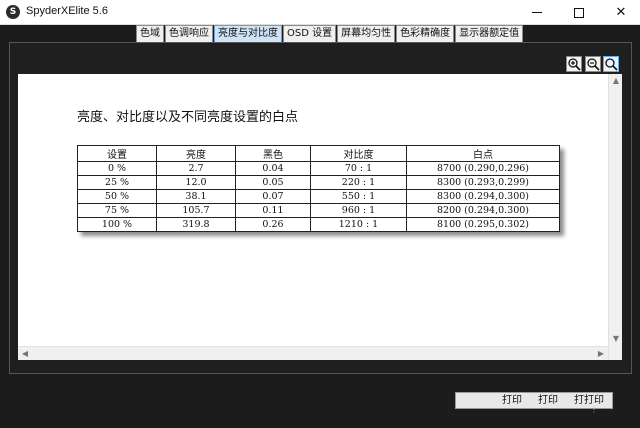  Describe the element at coordinates (188, 117) in the screenshot. I see `report-title: 亮度、对比度以及不同亮度设置的白点` at that location.